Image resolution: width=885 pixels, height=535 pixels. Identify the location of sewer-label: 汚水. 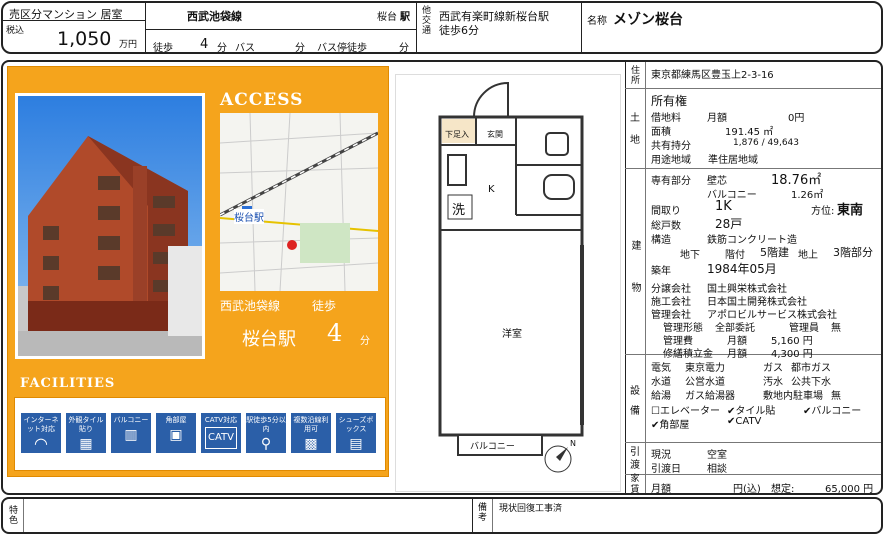
(773, 382).